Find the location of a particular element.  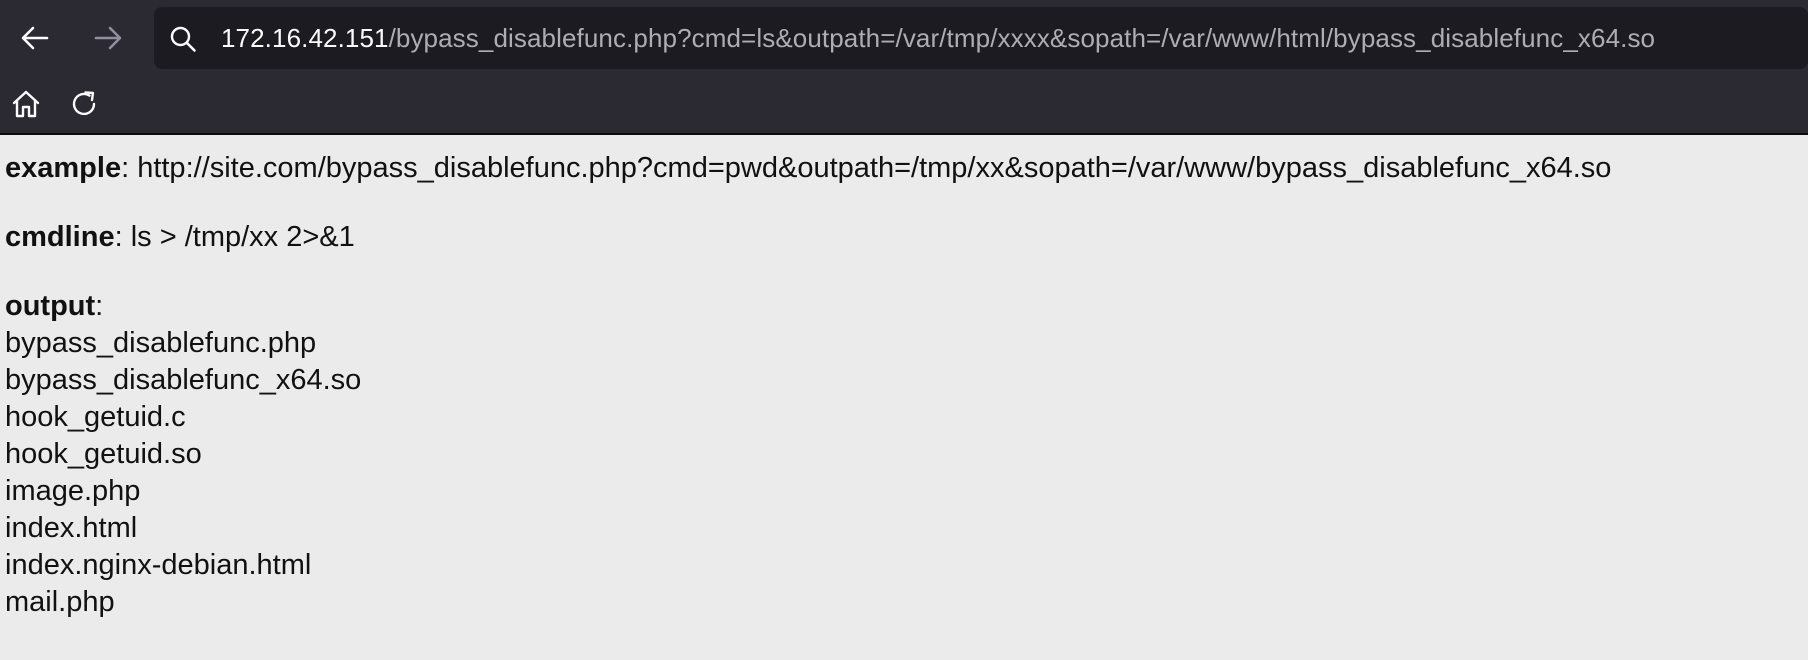

toolbar-secondary-row is located at coordinates (904, 105).